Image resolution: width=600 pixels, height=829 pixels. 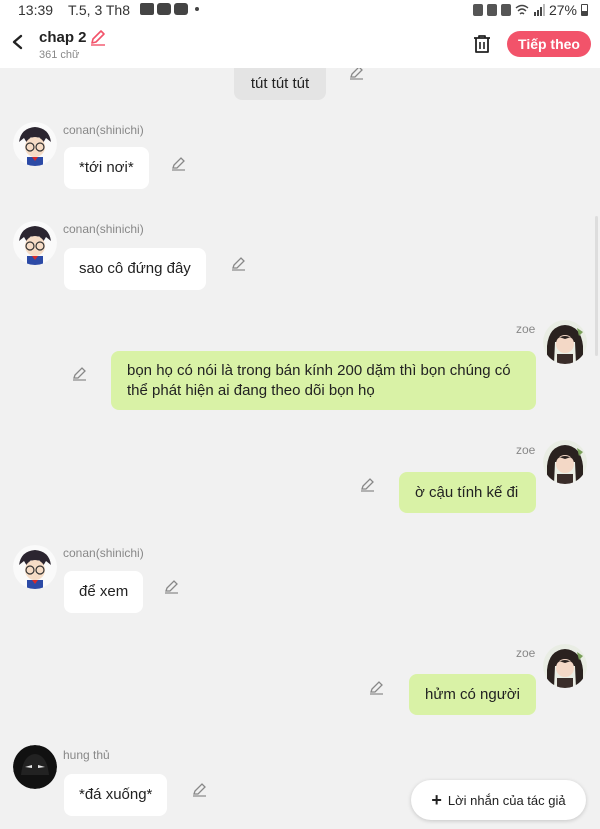 I want to click on author-note-button: + Lời nhắn của tác giả, so click(x=498, y=800).